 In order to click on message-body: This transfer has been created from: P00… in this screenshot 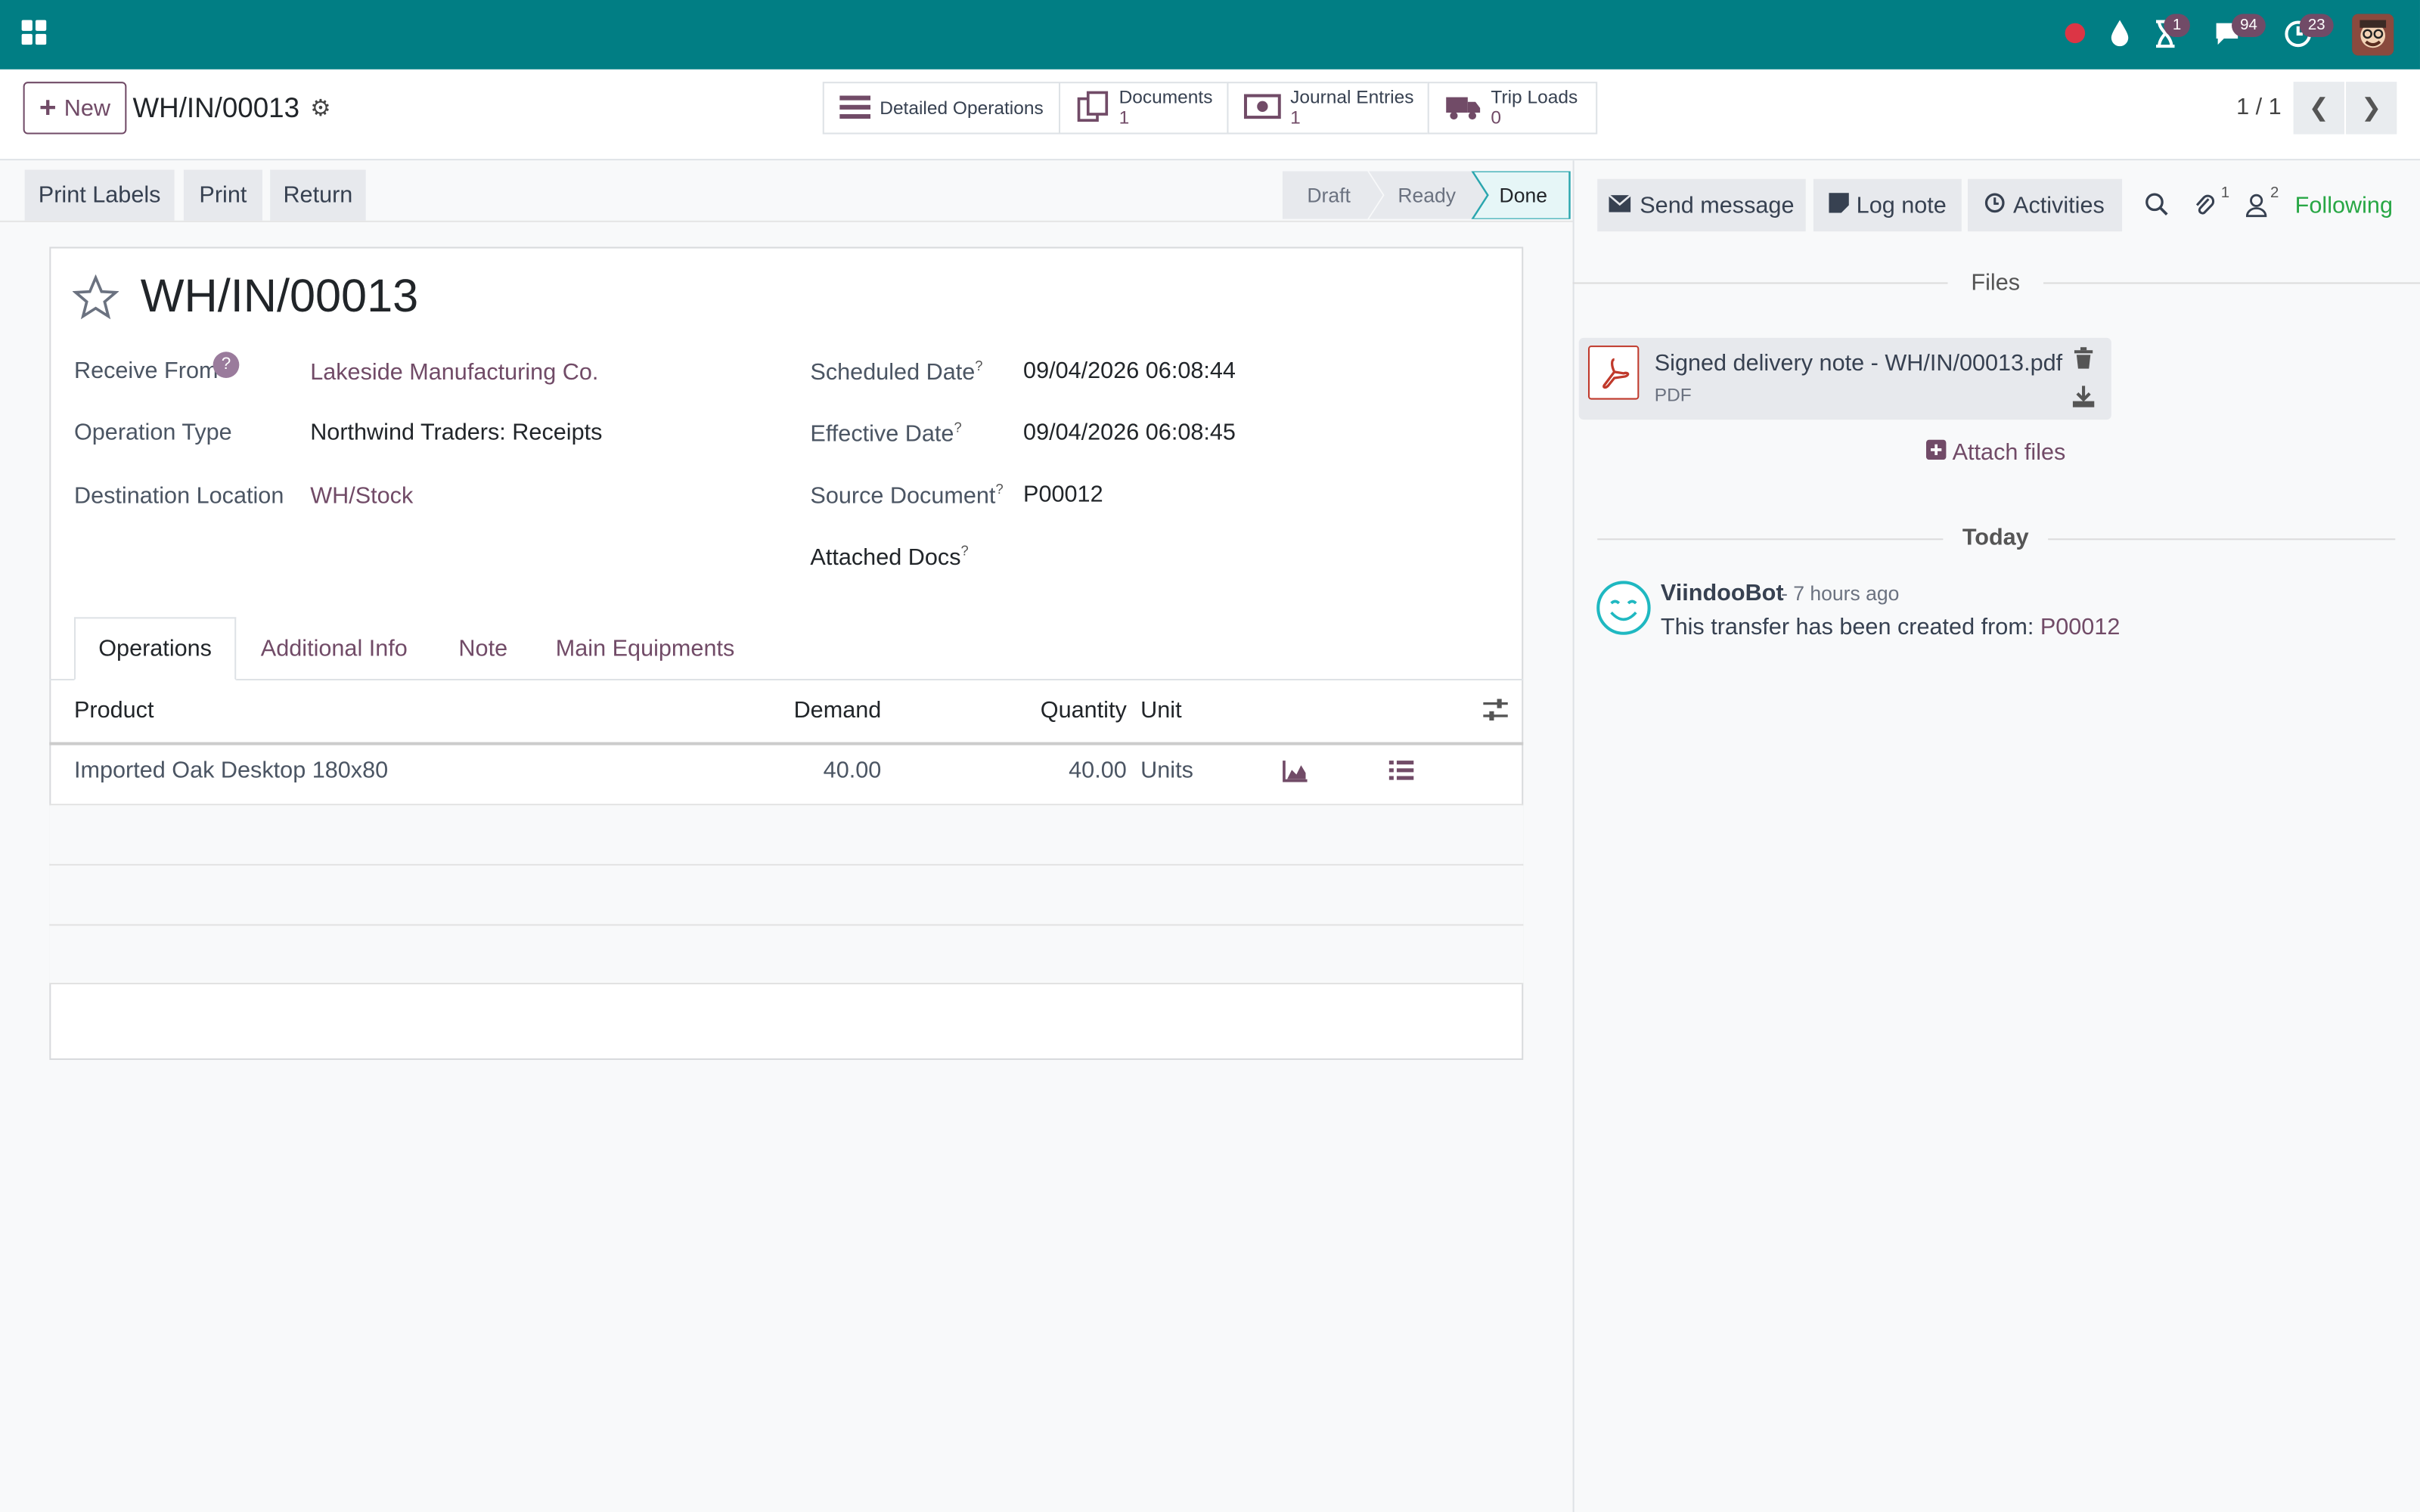, I will do `click(1890, 627)`.